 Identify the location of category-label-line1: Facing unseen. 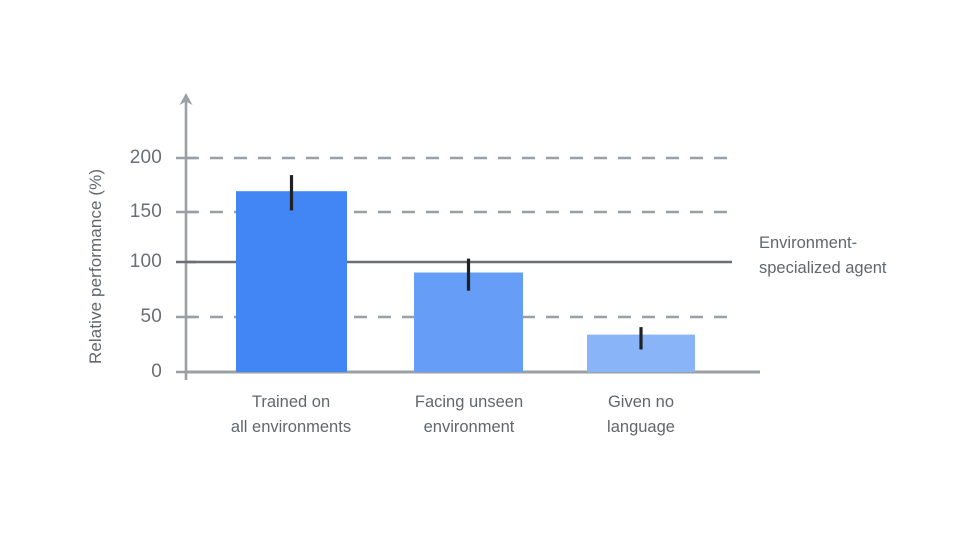
(469, 402).